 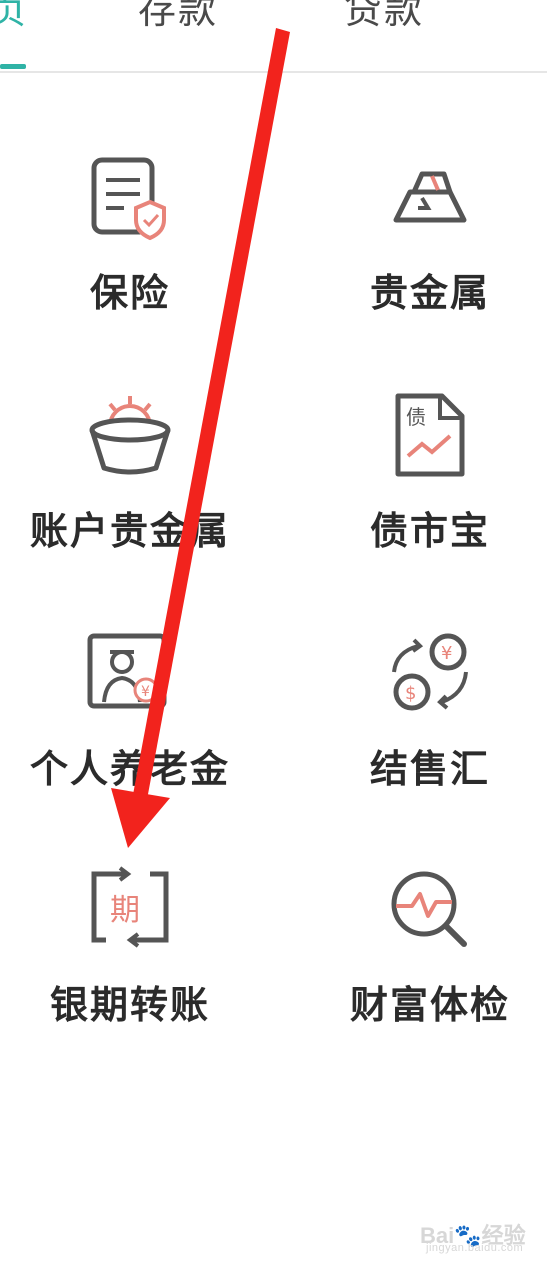 I want to click on tab-divider, so click(x=273, y=72).